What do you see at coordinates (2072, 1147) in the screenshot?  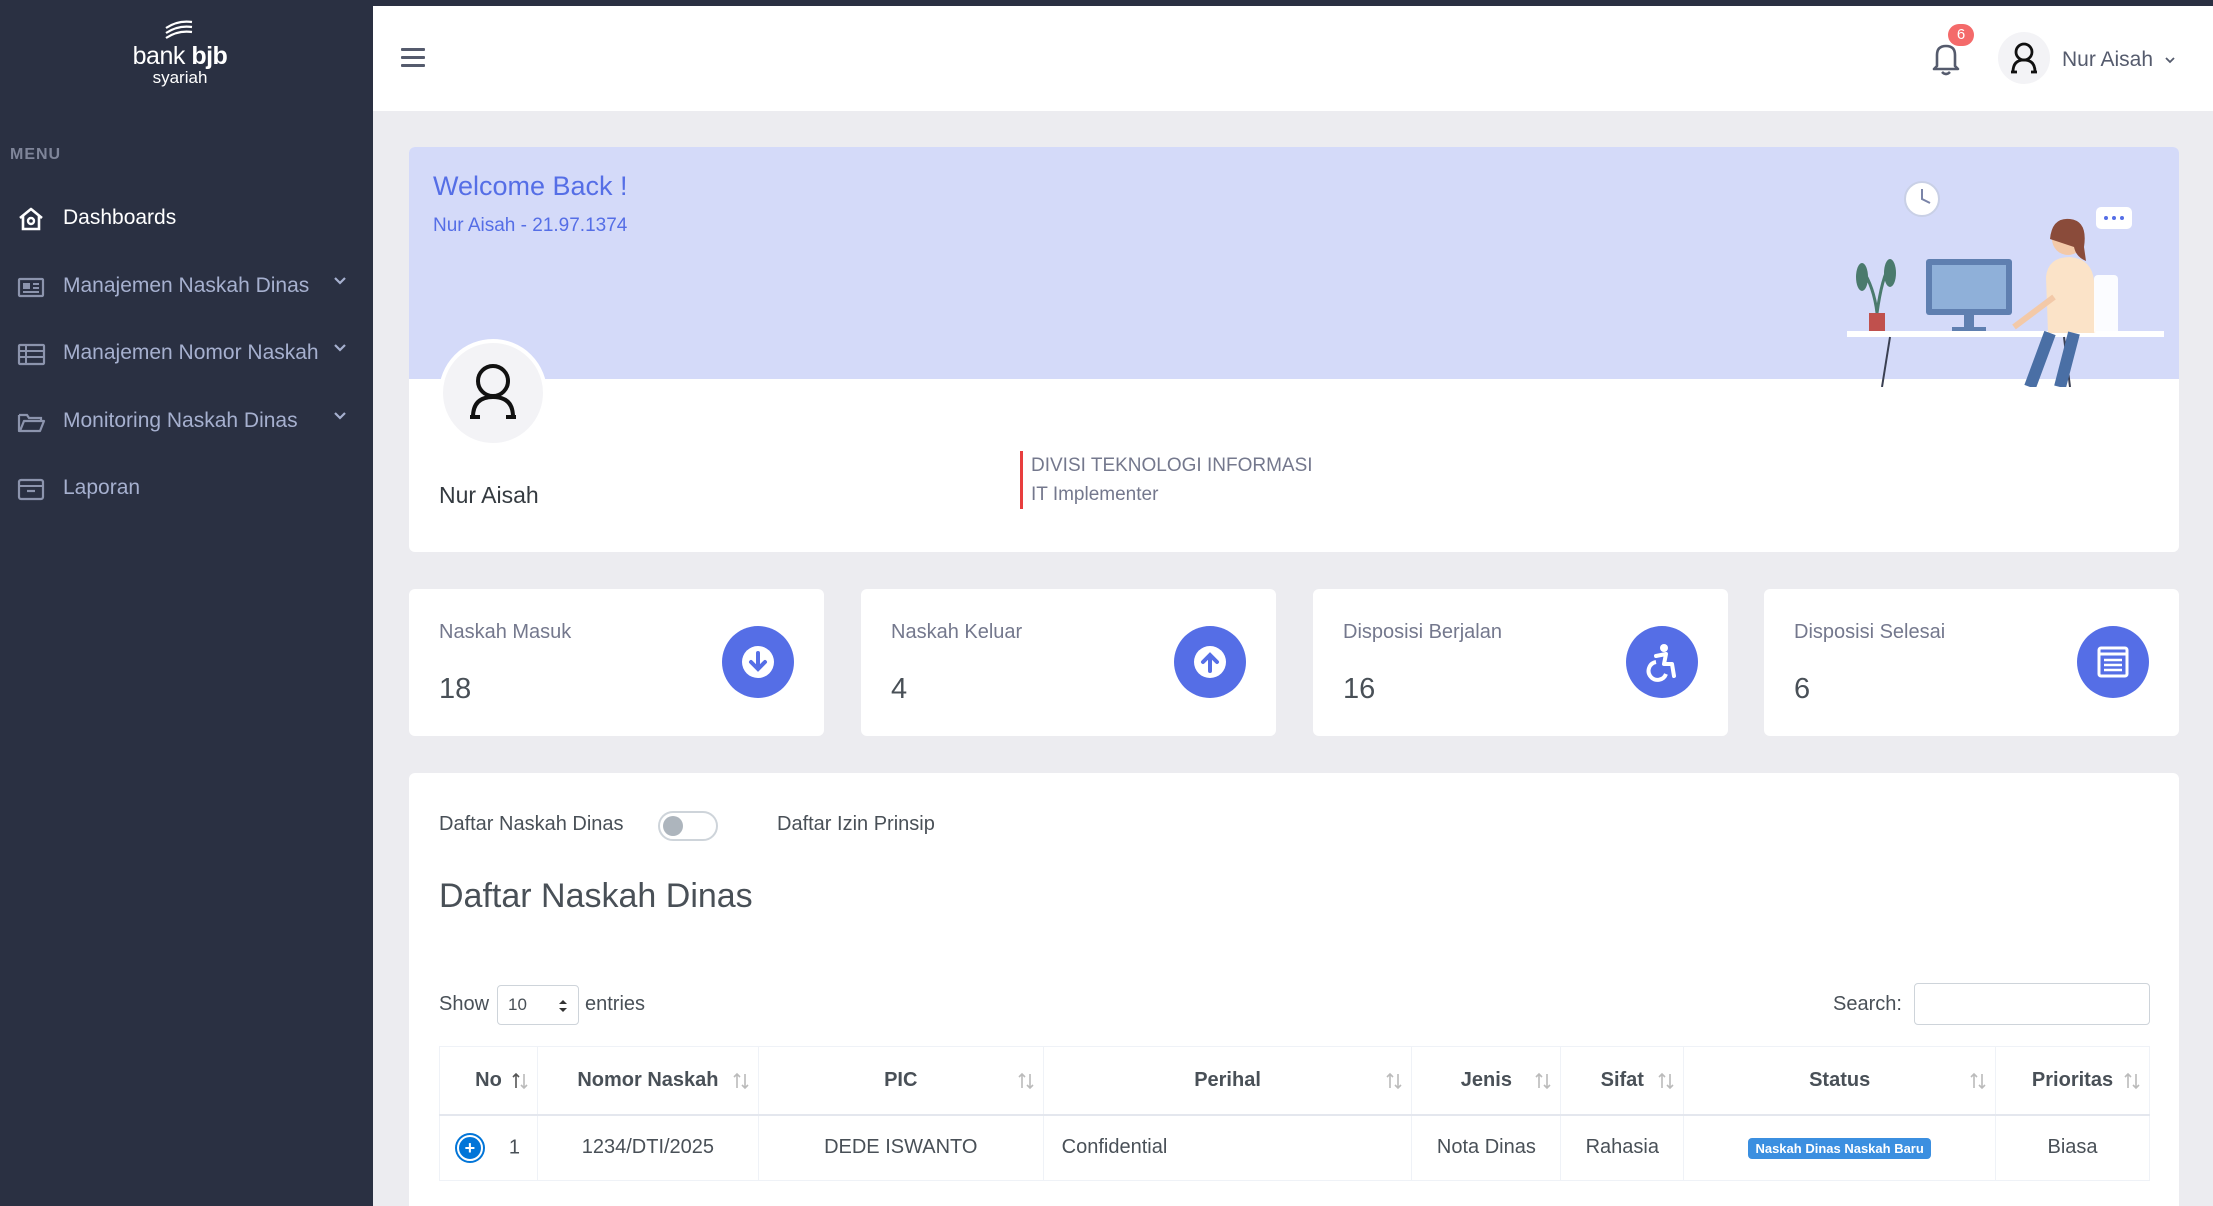 I see `cell-prioritas: Biasa` at bounding box center [2072, 1147].